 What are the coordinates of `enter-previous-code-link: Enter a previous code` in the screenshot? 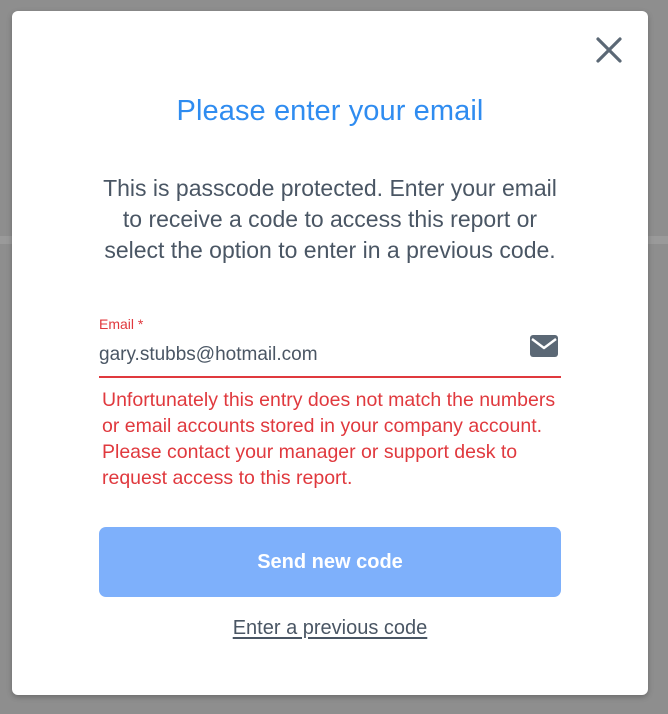 It's located at (330, 628).